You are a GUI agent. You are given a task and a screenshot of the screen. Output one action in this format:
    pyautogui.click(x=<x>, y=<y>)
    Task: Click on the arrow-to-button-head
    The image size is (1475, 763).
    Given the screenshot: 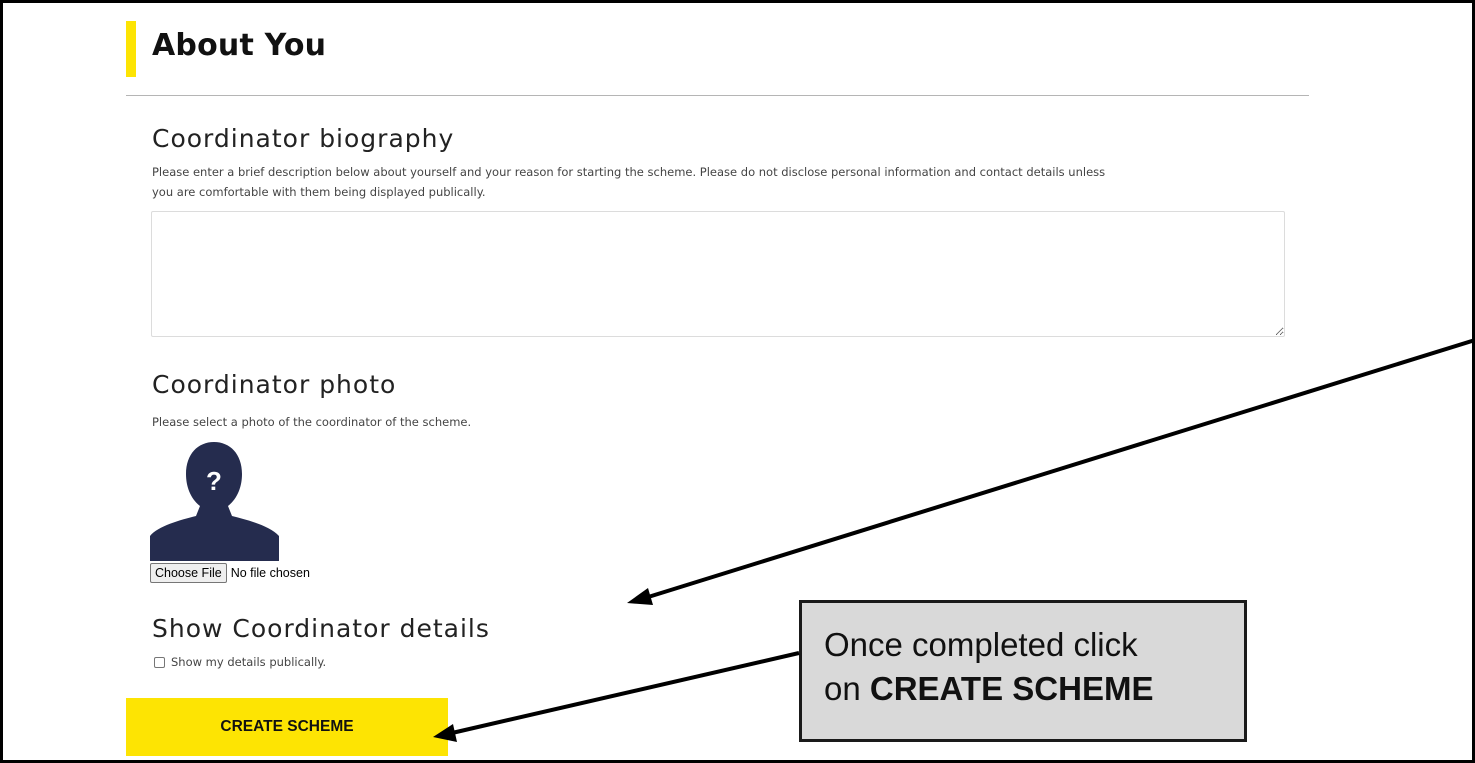 What is the action you would take?
    pyautogui.click(x=445, y=733)
    